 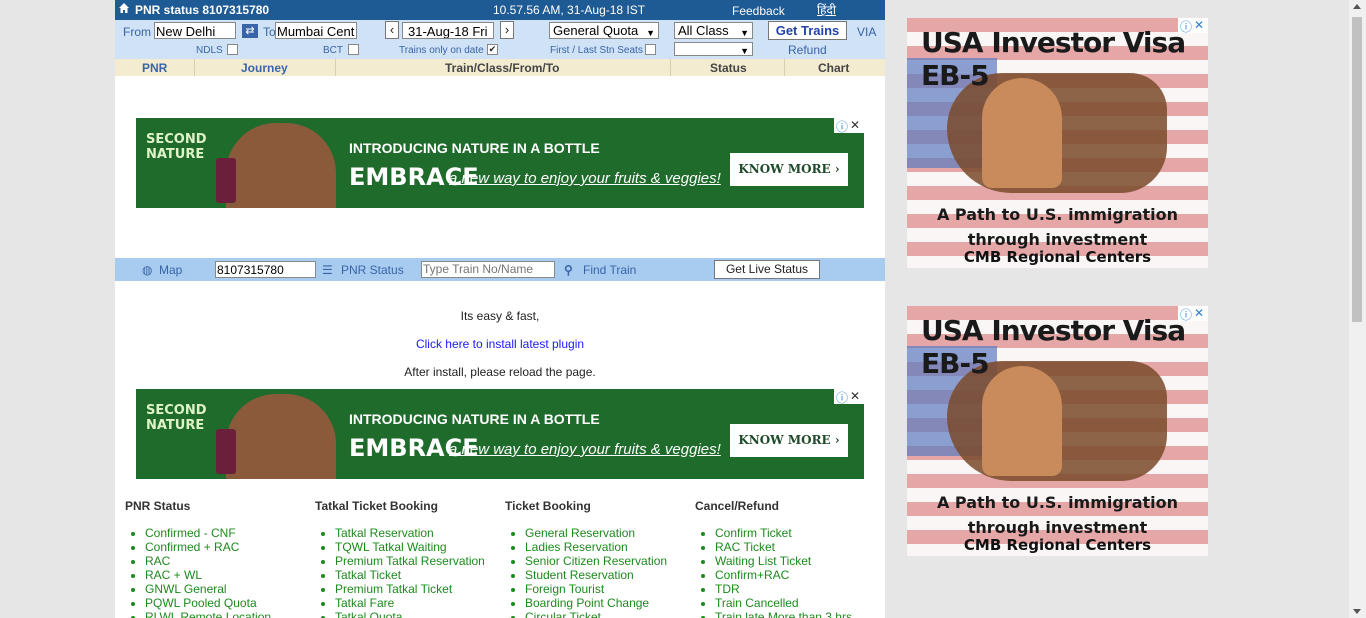 What do you see at coordinates (420, 533) in the screenshot?
I see `list-item: Tatkal Reservation` at bounding box center [420, 533].